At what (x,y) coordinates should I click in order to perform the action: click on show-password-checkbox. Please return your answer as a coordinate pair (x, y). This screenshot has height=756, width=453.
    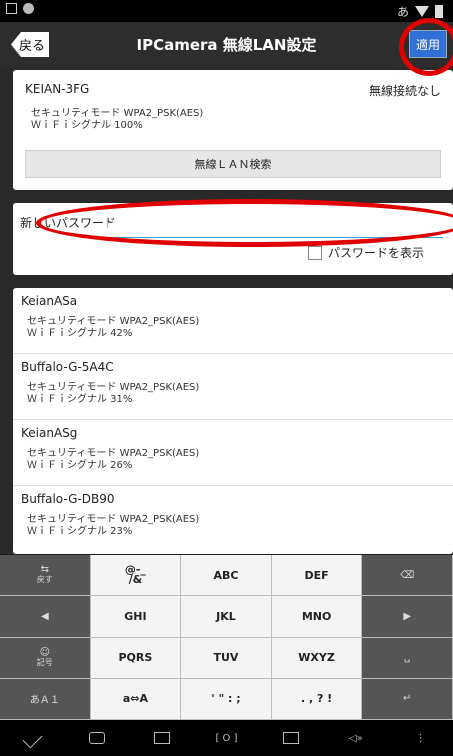
    Looking at the image, I should click on (315, 253).